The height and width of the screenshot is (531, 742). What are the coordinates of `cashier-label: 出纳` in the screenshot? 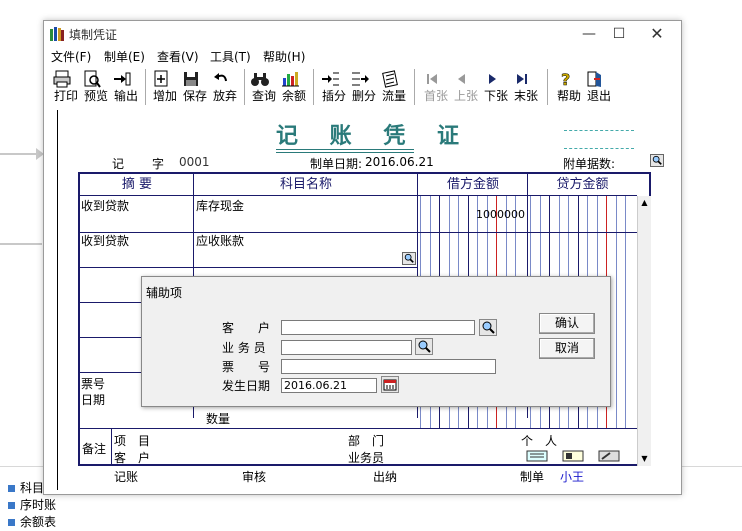 It's located at (385, 477).